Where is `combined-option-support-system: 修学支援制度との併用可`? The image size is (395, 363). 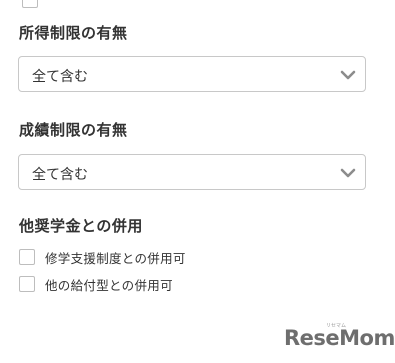
combined-option-support-system: 修学支援制度との併用可 is located at coordinates (102, 257).